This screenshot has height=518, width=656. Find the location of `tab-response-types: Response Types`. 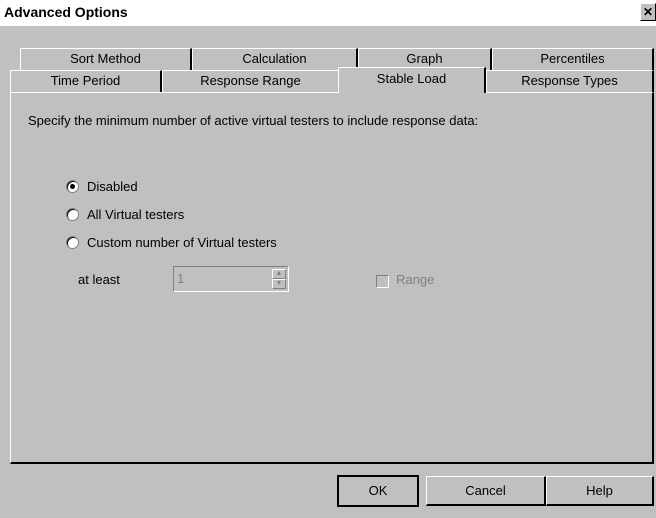

tab-response-types: Response Types is located at coordinates (570, 81).